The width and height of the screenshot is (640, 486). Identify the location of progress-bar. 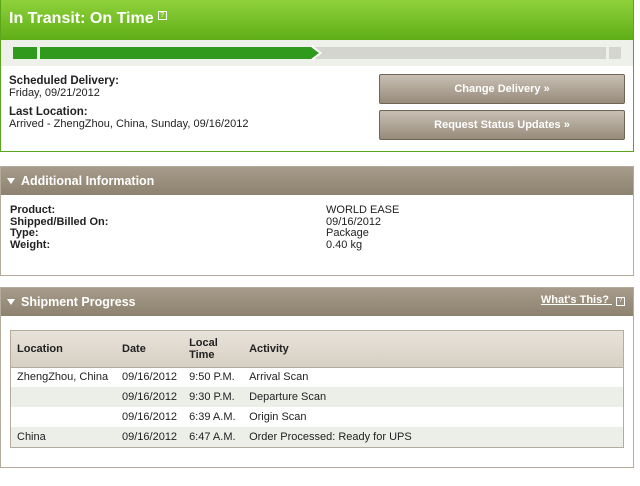
(317, 53).